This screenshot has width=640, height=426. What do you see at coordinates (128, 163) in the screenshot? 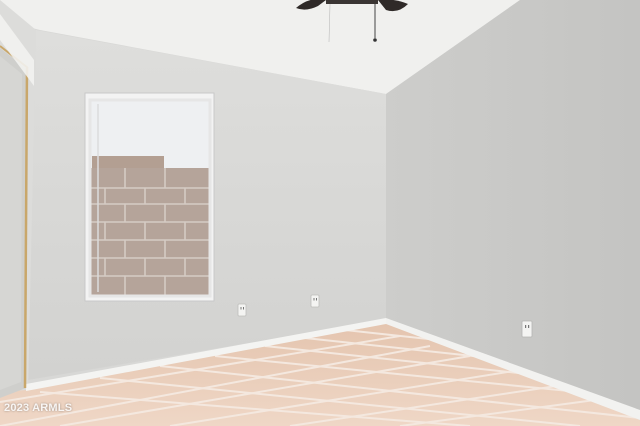
I see `neighbor-roof` at bounding box center [128, 163].